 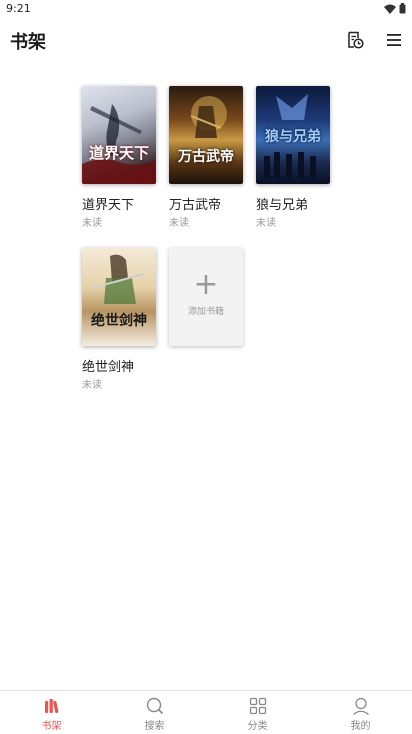 I want to click on cover-title: 绝世剑神, so click(x=119, y=321).